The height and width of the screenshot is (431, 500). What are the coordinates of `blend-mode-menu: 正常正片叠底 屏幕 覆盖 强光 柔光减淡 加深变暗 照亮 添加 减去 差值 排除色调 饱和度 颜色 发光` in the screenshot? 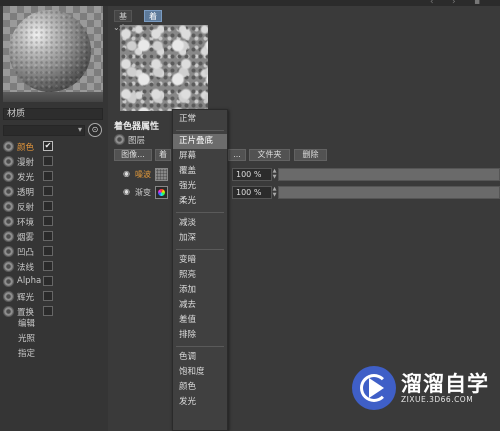 It's located at (200, 270).